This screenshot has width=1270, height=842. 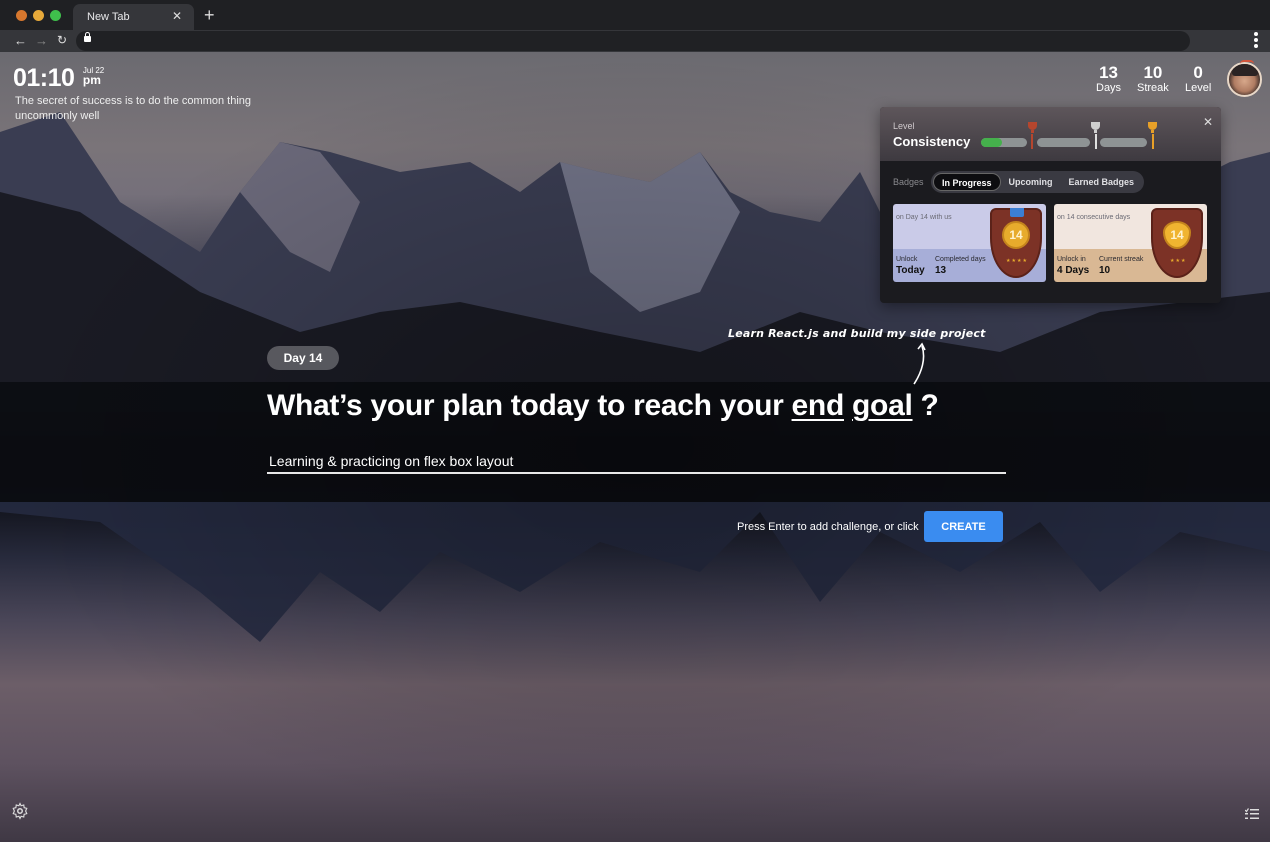 What do you see at coordinates (1071, 259) in the screenshot?
I see `badge-left-key: Unlock in` at bounding box center [1071, 259].